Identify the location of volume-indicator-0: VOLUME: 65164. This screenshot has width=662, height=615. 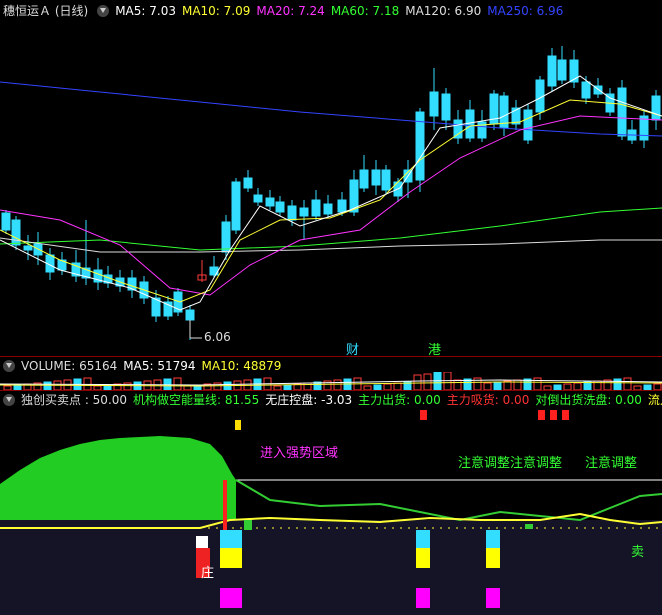
(69, 366).